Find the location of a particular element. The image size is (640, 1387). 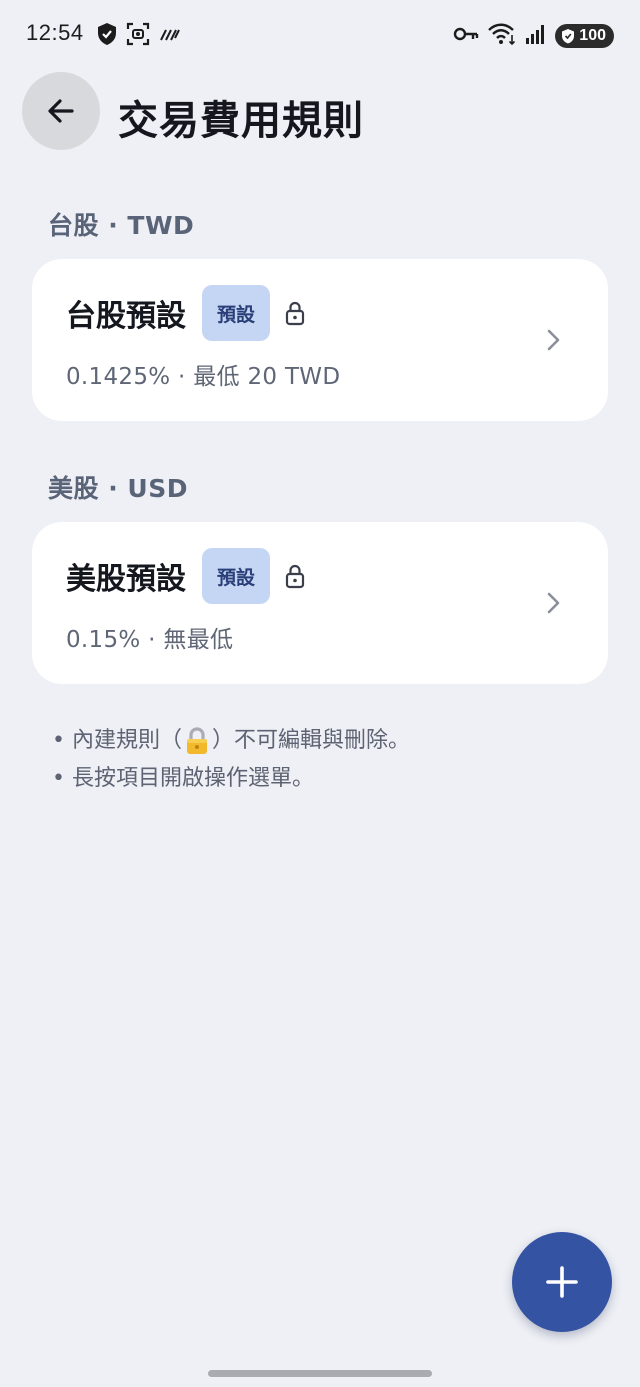

wifi-icon is located at coordinates (502, 36).